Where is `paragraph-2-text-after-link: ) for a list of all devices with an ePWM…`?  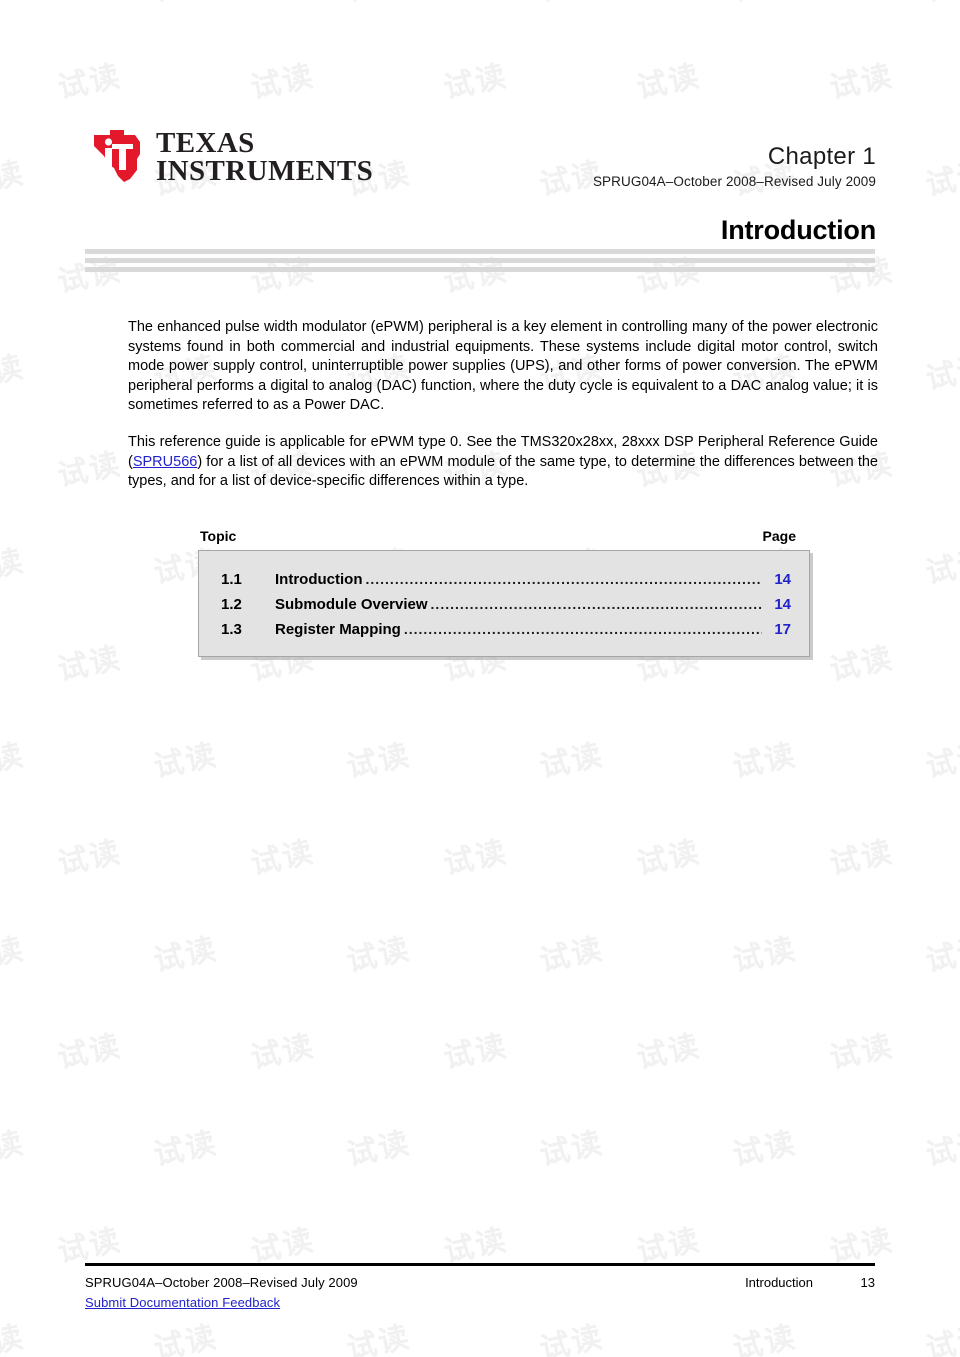
paragraph-2-text-after-link: ) for a list of all devices with an ePWM… is located at coordinates (503, 471).